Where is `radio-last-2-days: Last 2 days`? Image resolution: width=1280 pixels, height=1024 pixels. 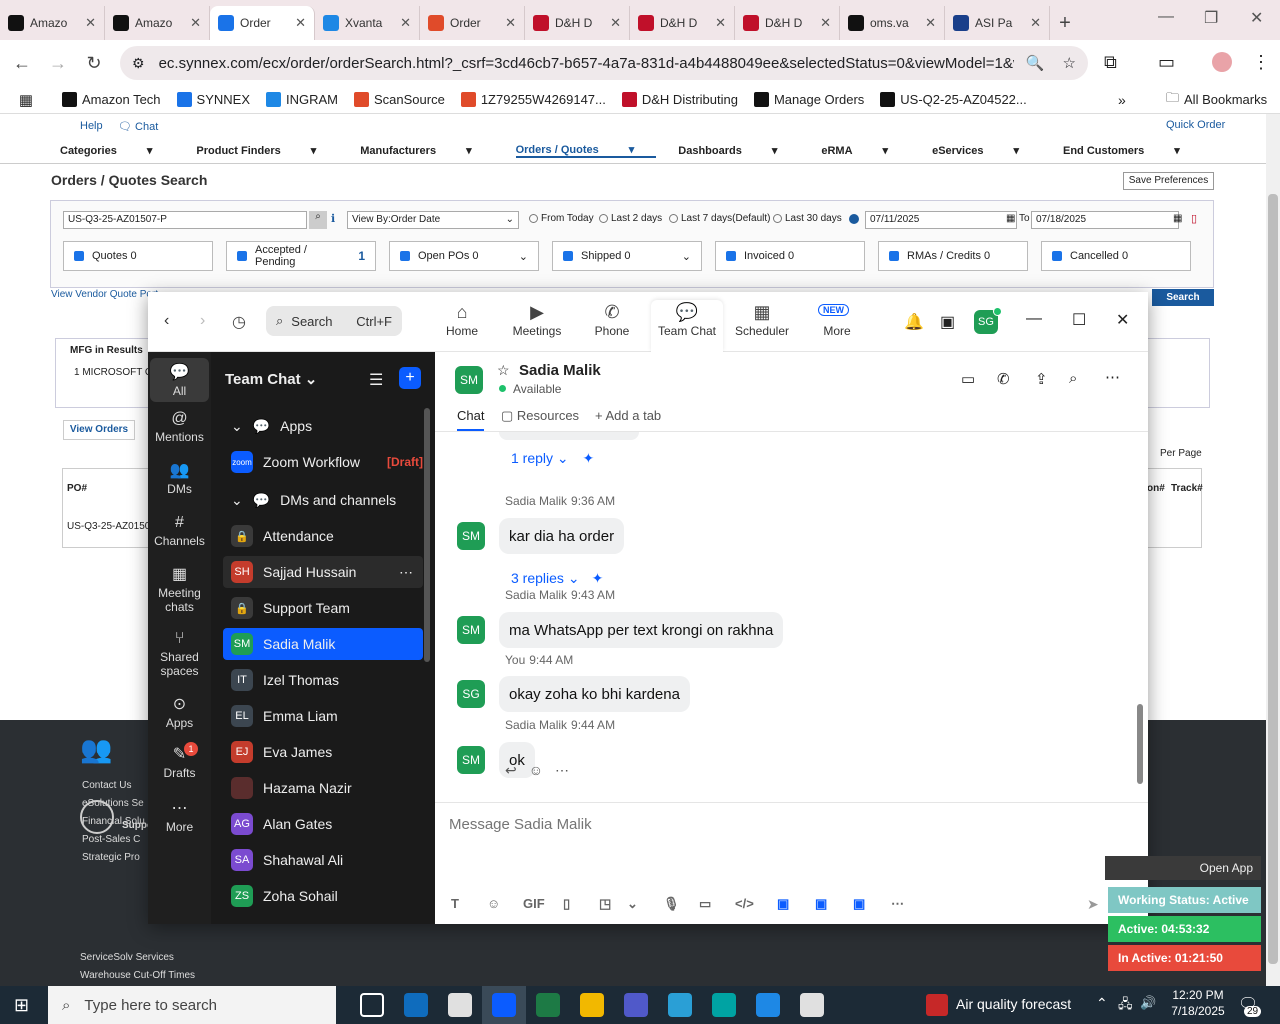 radio-last-2-days: Last 2 days is located at coordinates (630, 218).